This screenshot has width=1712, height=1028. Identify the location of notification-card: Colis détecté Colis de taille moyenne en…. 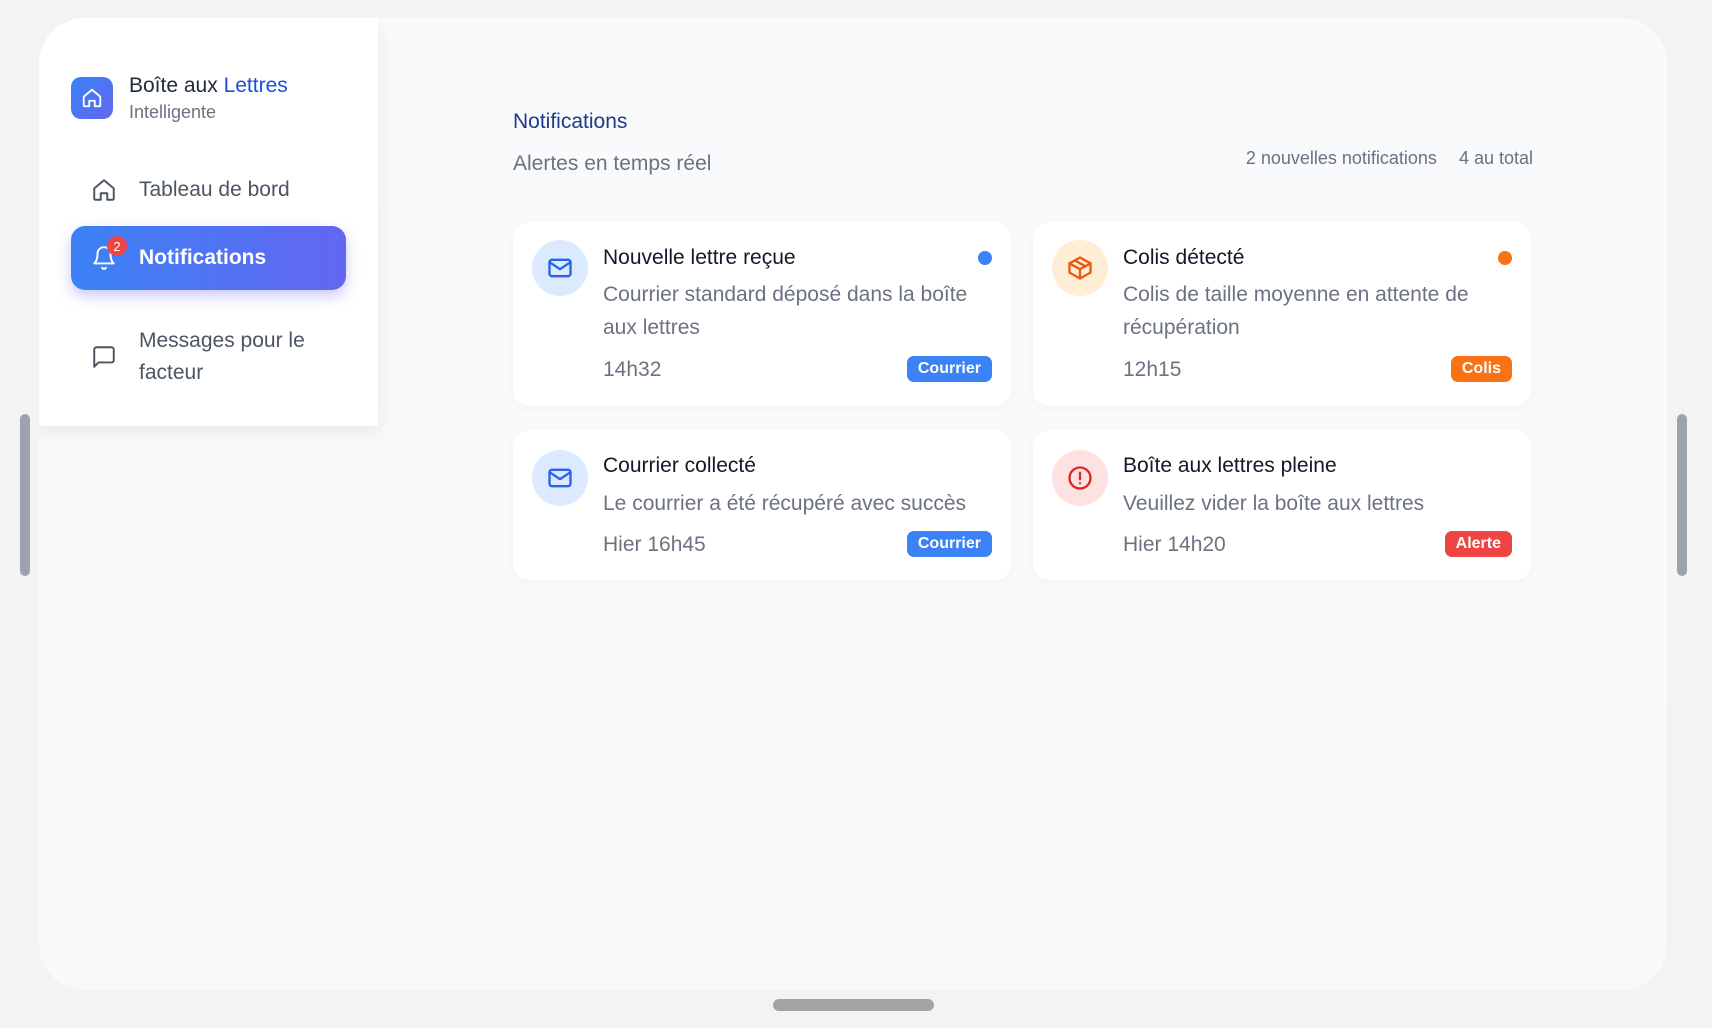
(1282, 314).